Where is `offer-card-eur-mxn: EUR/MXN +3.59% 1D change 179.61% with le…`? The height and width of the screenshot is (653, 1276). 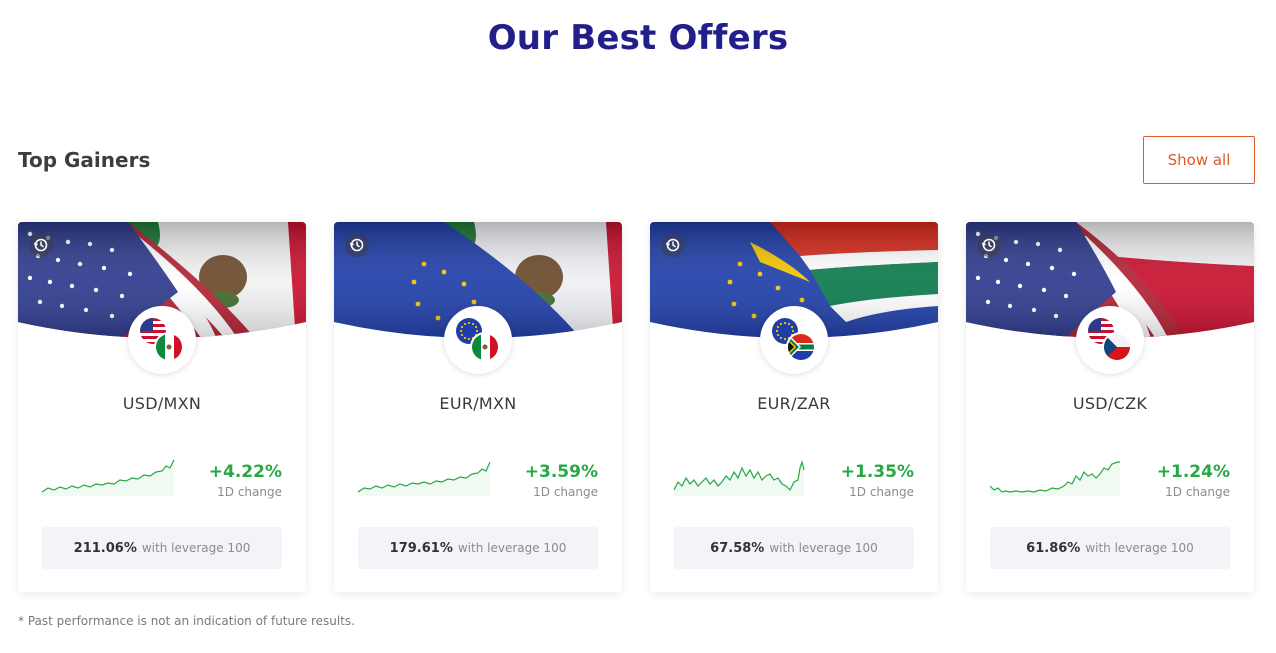 offer-card-eur-mxn: EUR/MXN +3.59% 1D change 179.61% with le… is located at coordinates (478, 407).